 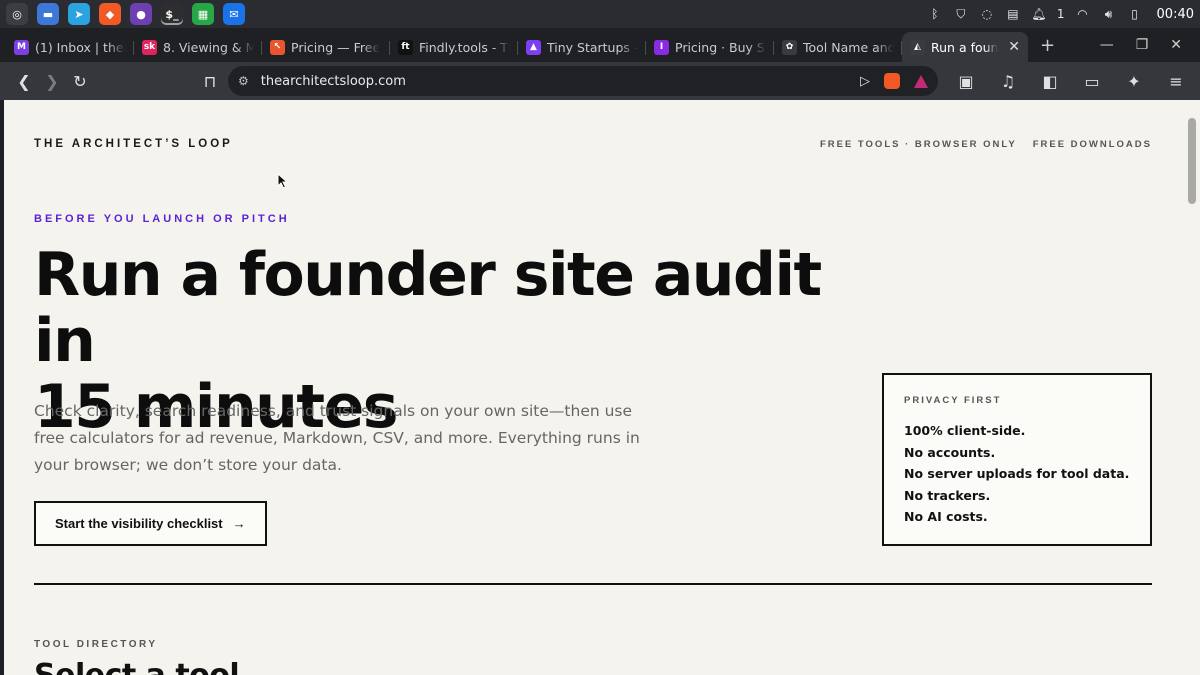 What do you see at coordinates (965, 430) in the screenshot?
I see `privacy-line: 100% client-side.` at bounding box center [965, 430].